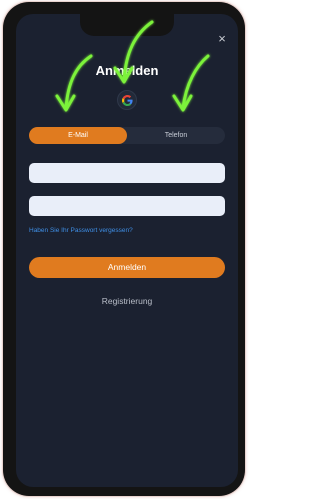  What do you see at coordinates (176, 135) in the screenshot?
I see `tab-phone: Telefon` at bounding box center [176, 135].